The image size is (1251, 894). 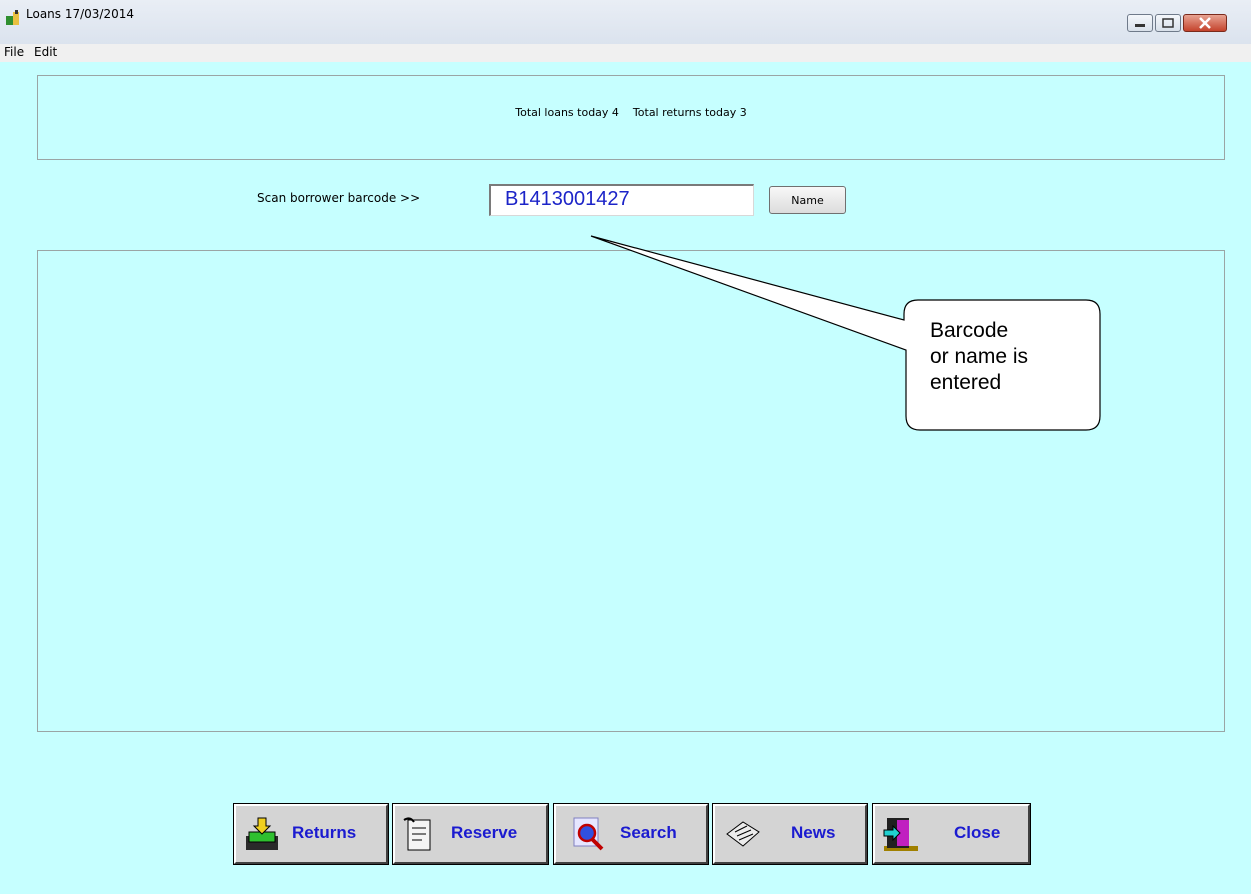 I want to click on returns-button: Returns, so click(x=311, y=834).